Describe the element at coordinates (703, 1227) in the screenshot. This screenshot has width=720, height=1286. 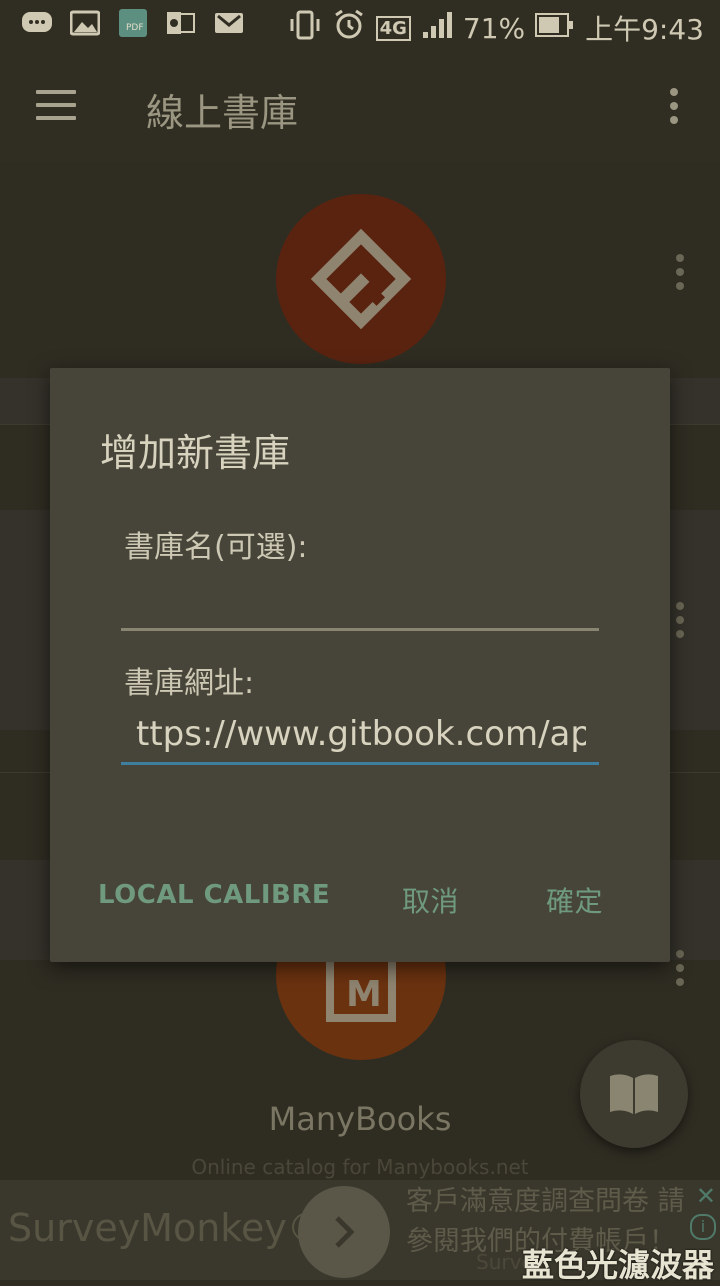
I see `info-icon: i` at that location.